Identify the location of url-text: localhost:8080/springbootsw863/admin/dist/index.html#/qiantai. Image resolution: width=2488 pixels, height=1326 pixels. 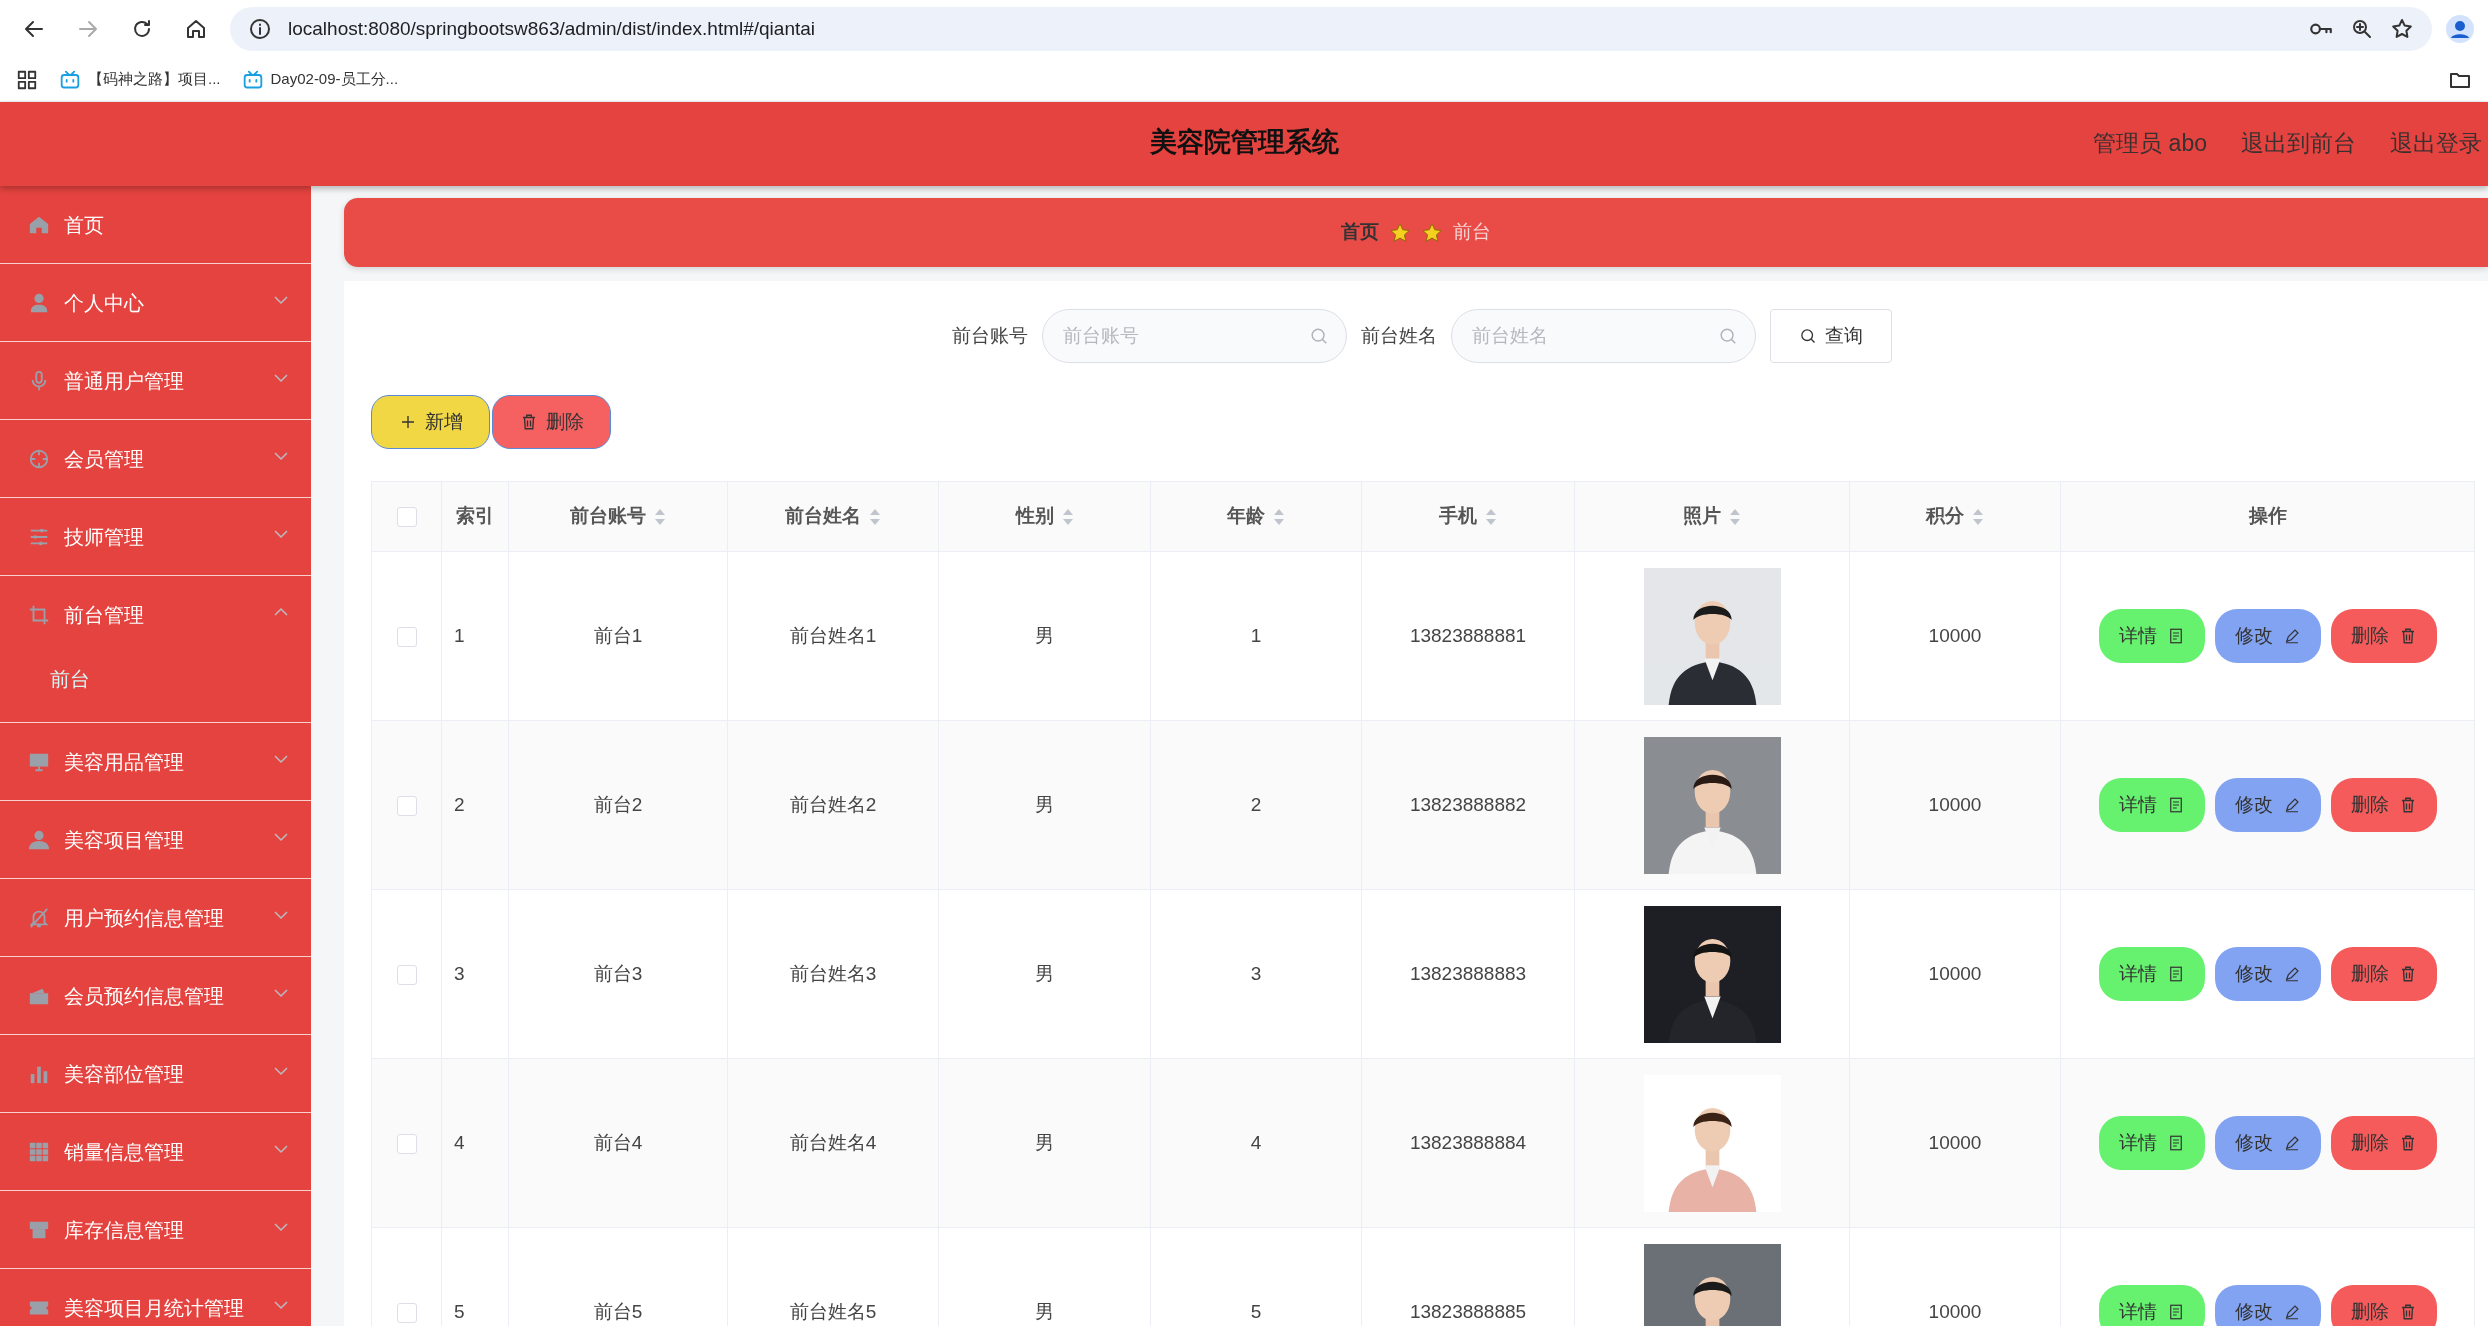
(552, 28).